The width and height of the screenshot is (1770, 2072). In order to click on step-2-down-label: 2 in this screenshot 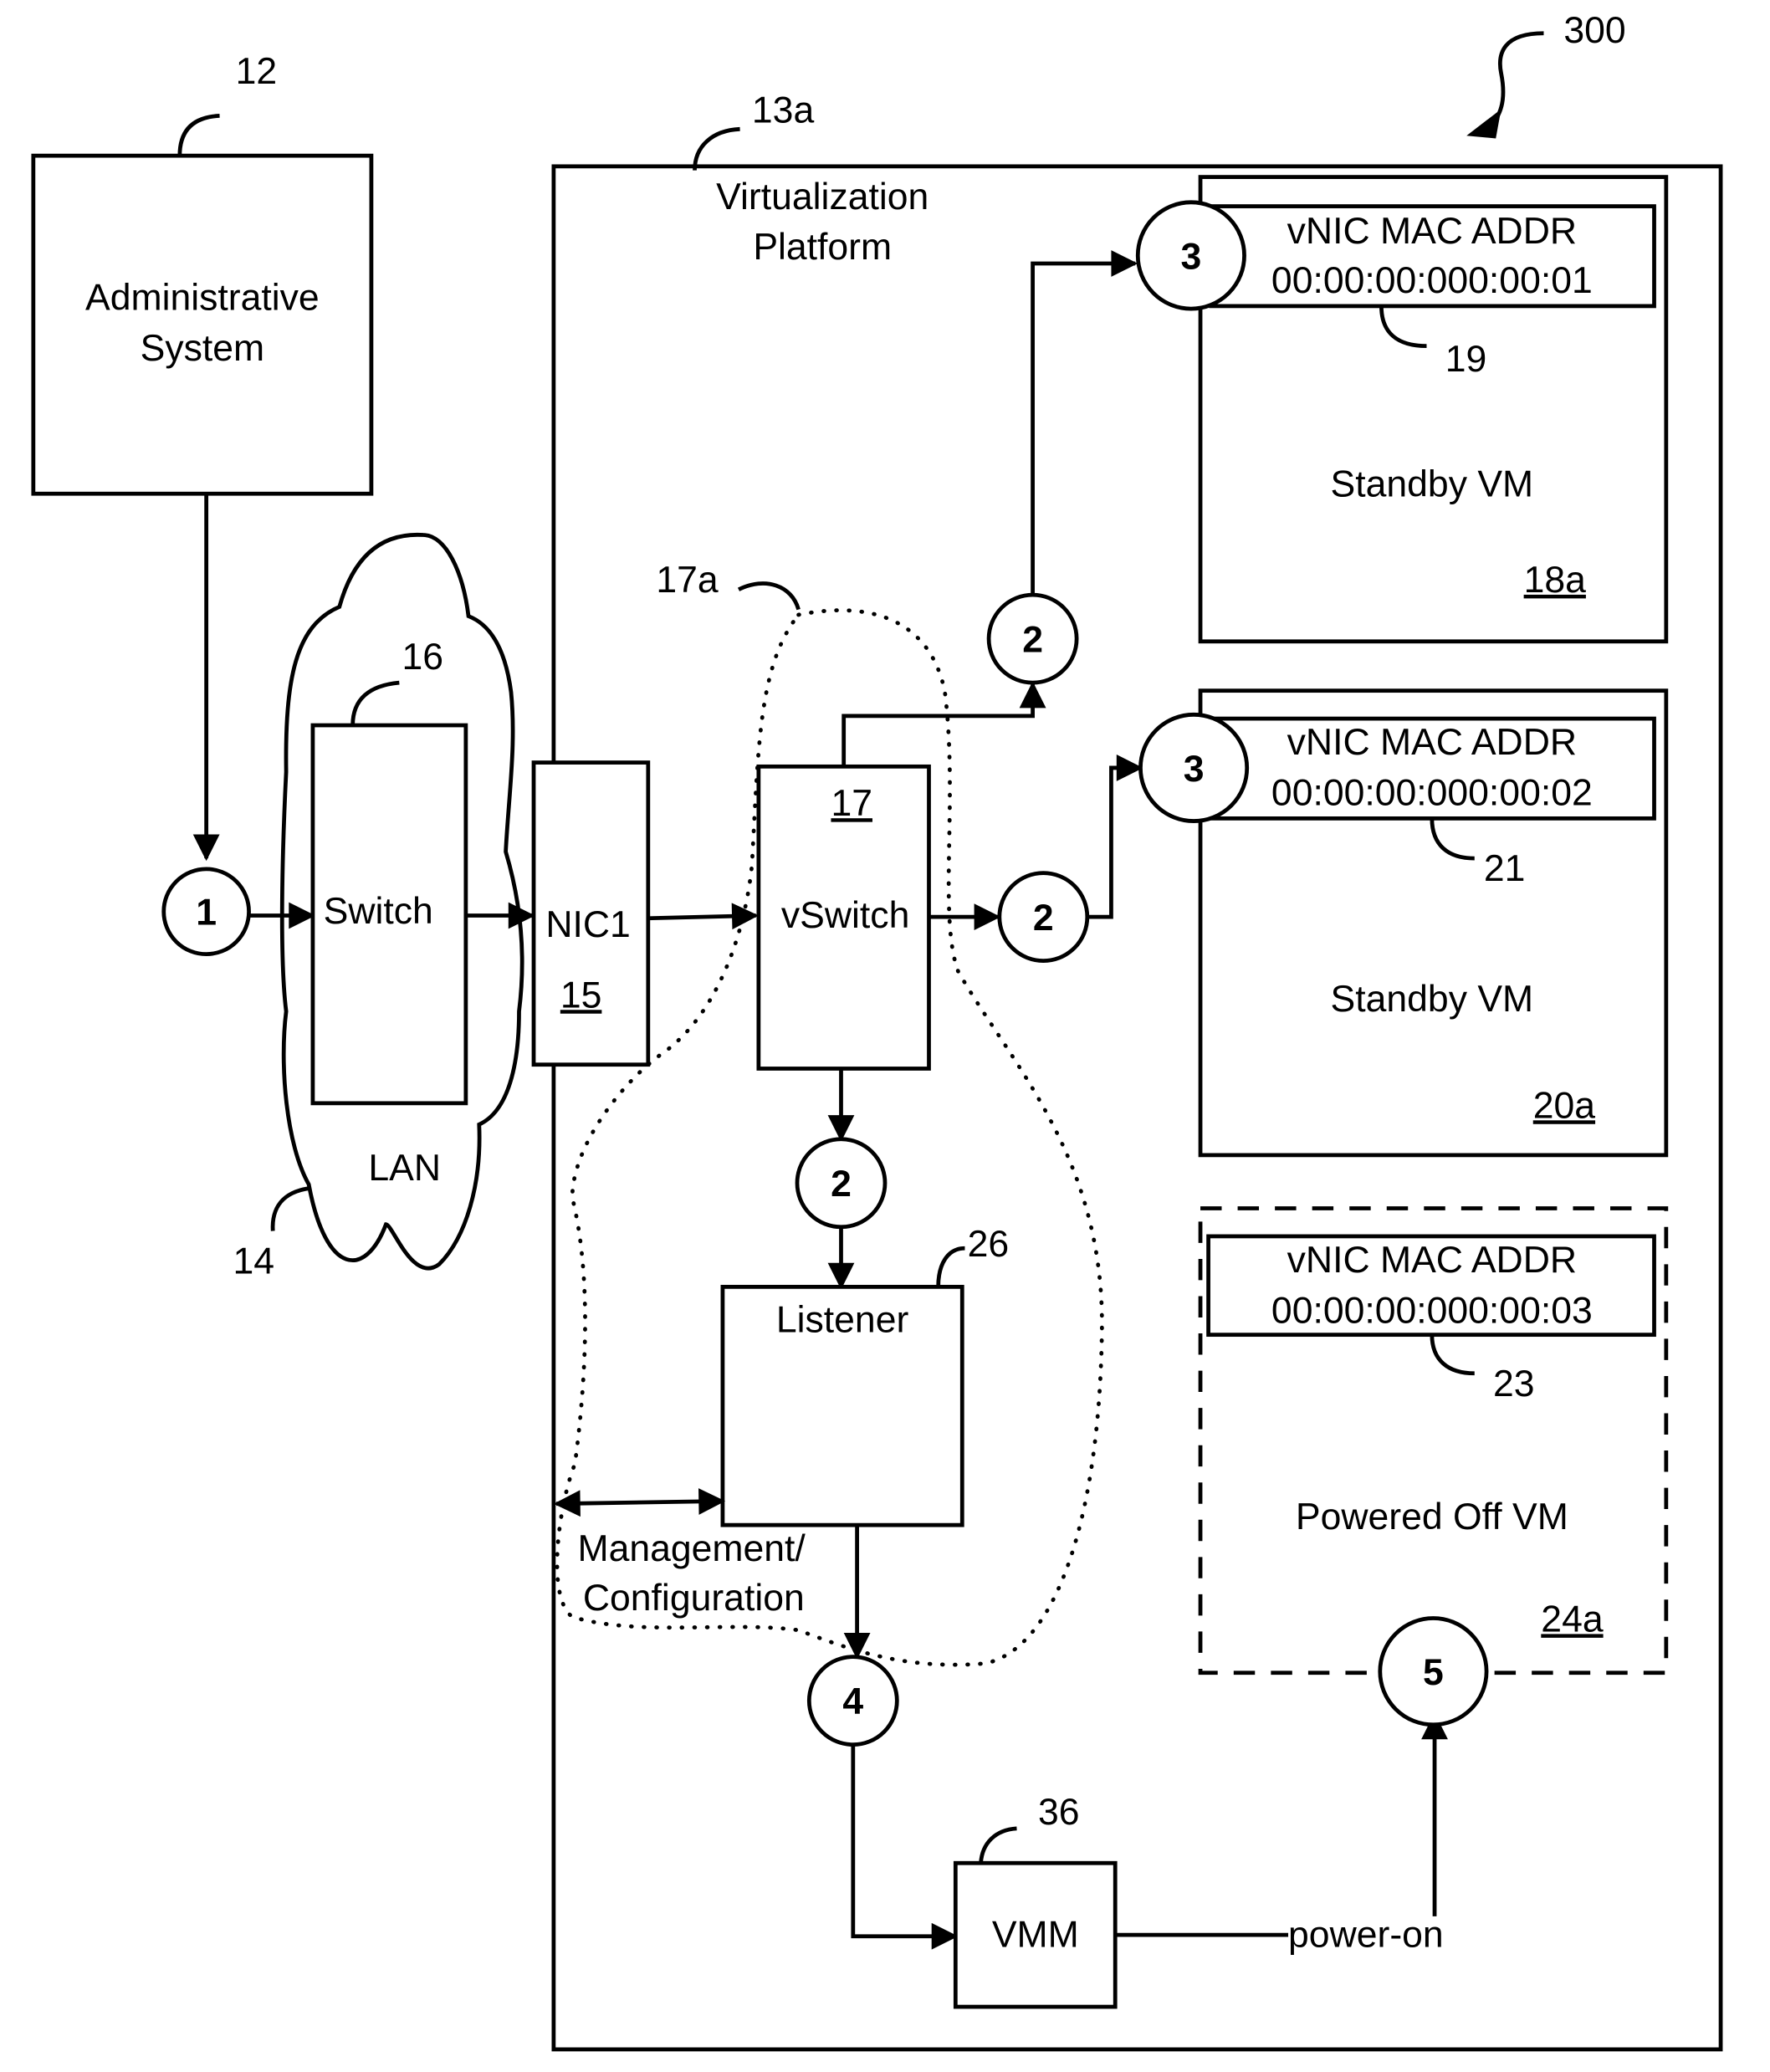, I will do `click(841, 1184)`.